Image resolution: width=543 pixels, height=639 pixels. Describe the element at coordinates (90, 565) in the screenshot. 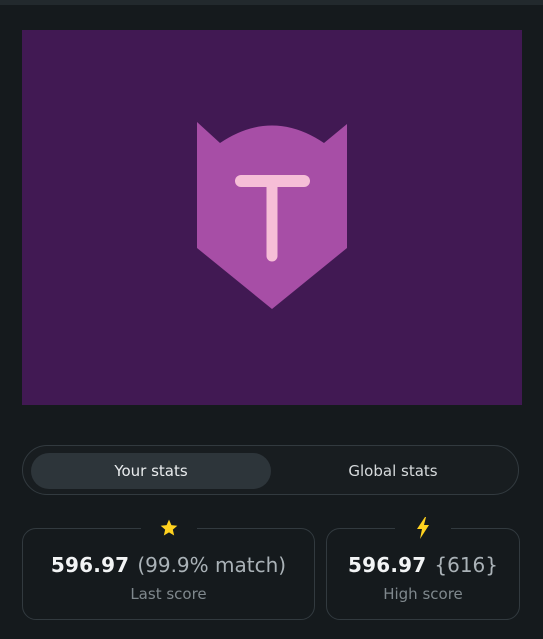

I see `last-score-value: 596.97` at that location.